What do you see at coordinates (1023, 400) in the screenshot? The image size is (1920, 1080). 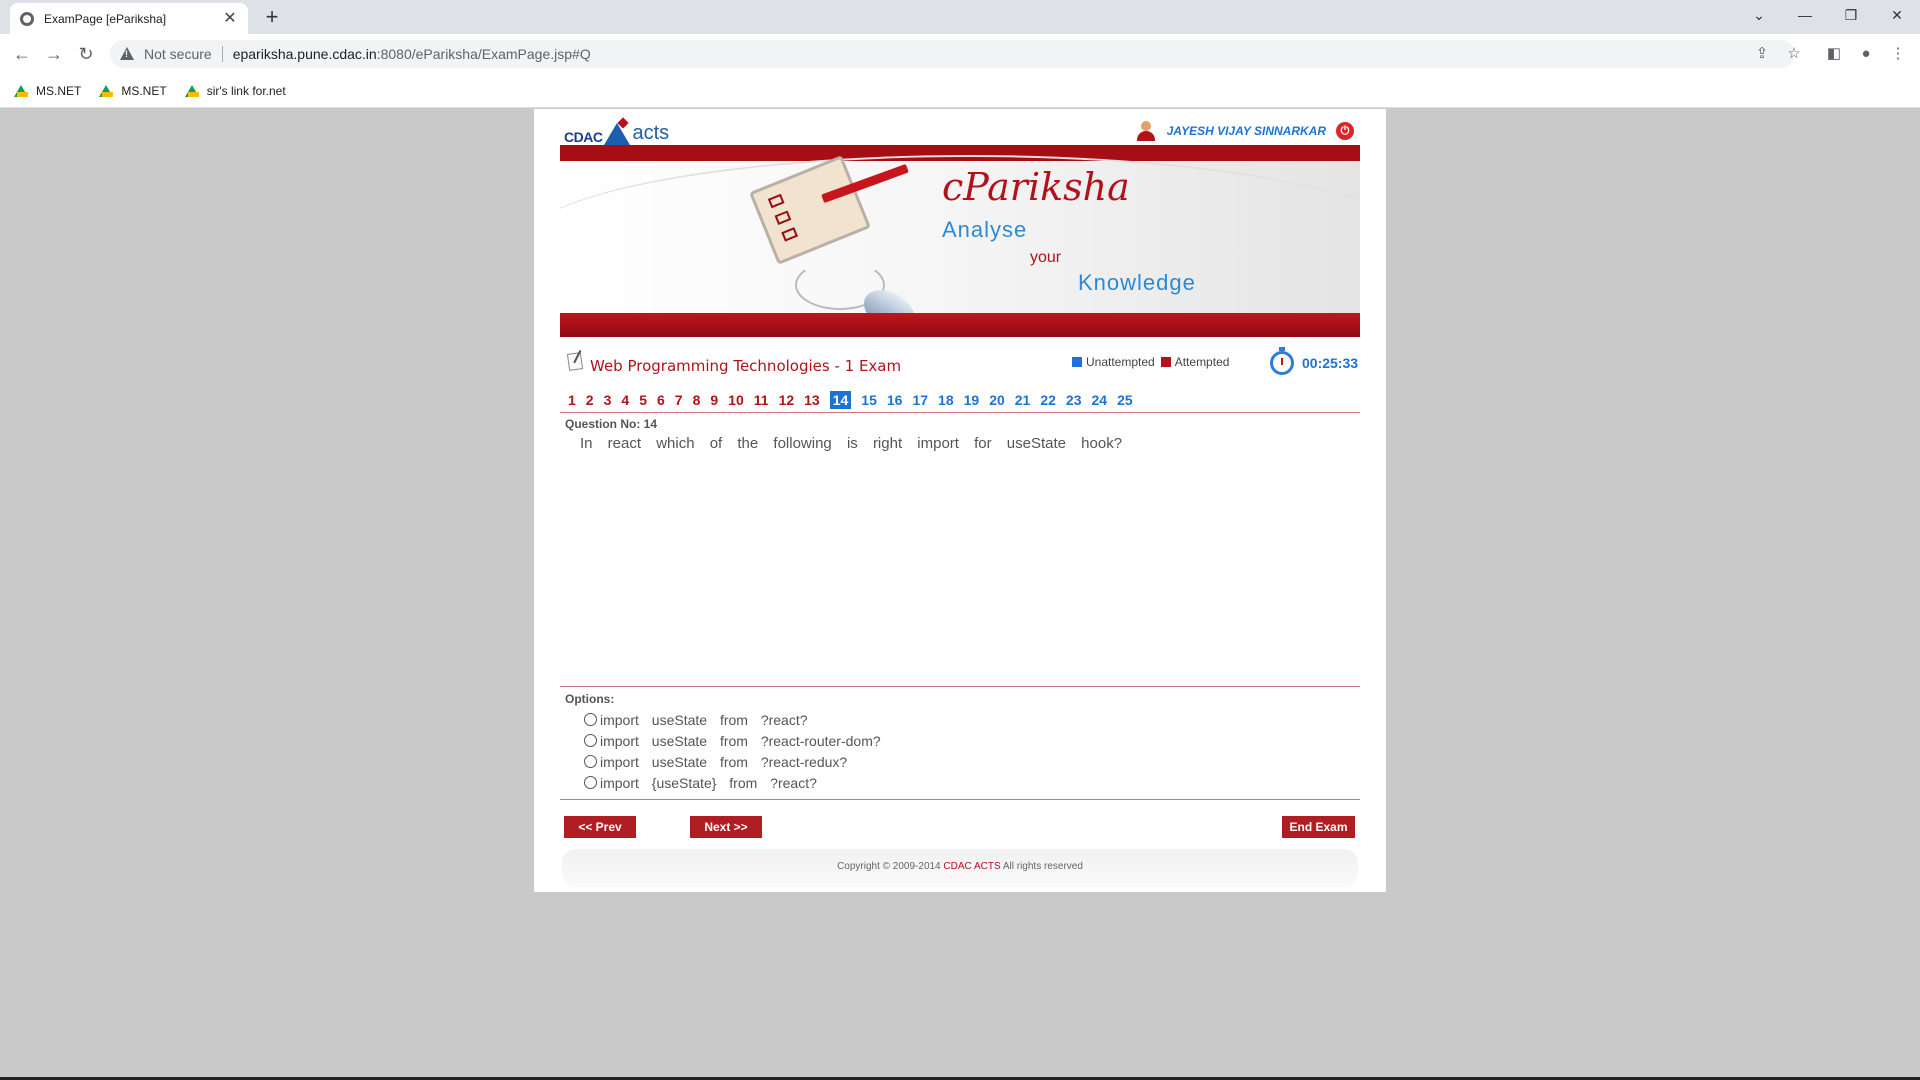 I see `question-number-21: 21` at bounding box center [1023, 400].